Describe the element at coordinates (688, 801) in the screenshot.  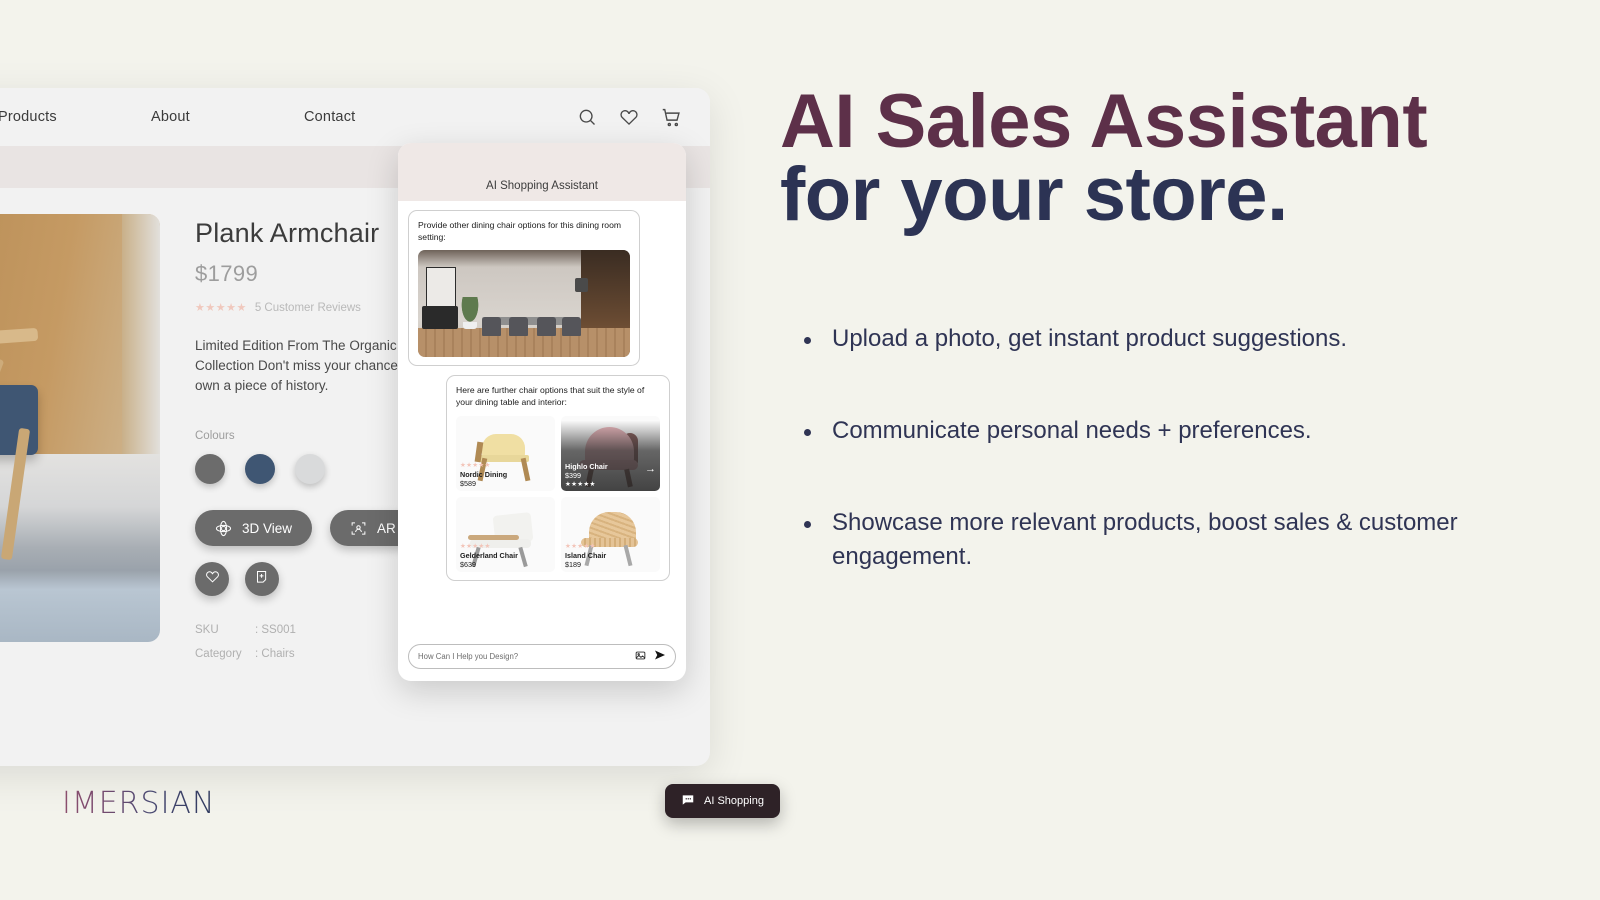
I see `chat-bubble-icon` at that location.